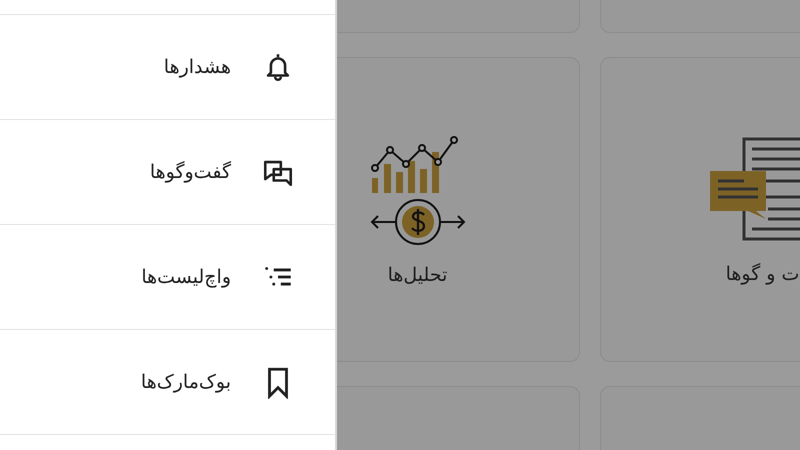 Image resolution: width=800 pixels, height=450 pixels. I want to click on card-title: ت و گوها, so click(763, 273).